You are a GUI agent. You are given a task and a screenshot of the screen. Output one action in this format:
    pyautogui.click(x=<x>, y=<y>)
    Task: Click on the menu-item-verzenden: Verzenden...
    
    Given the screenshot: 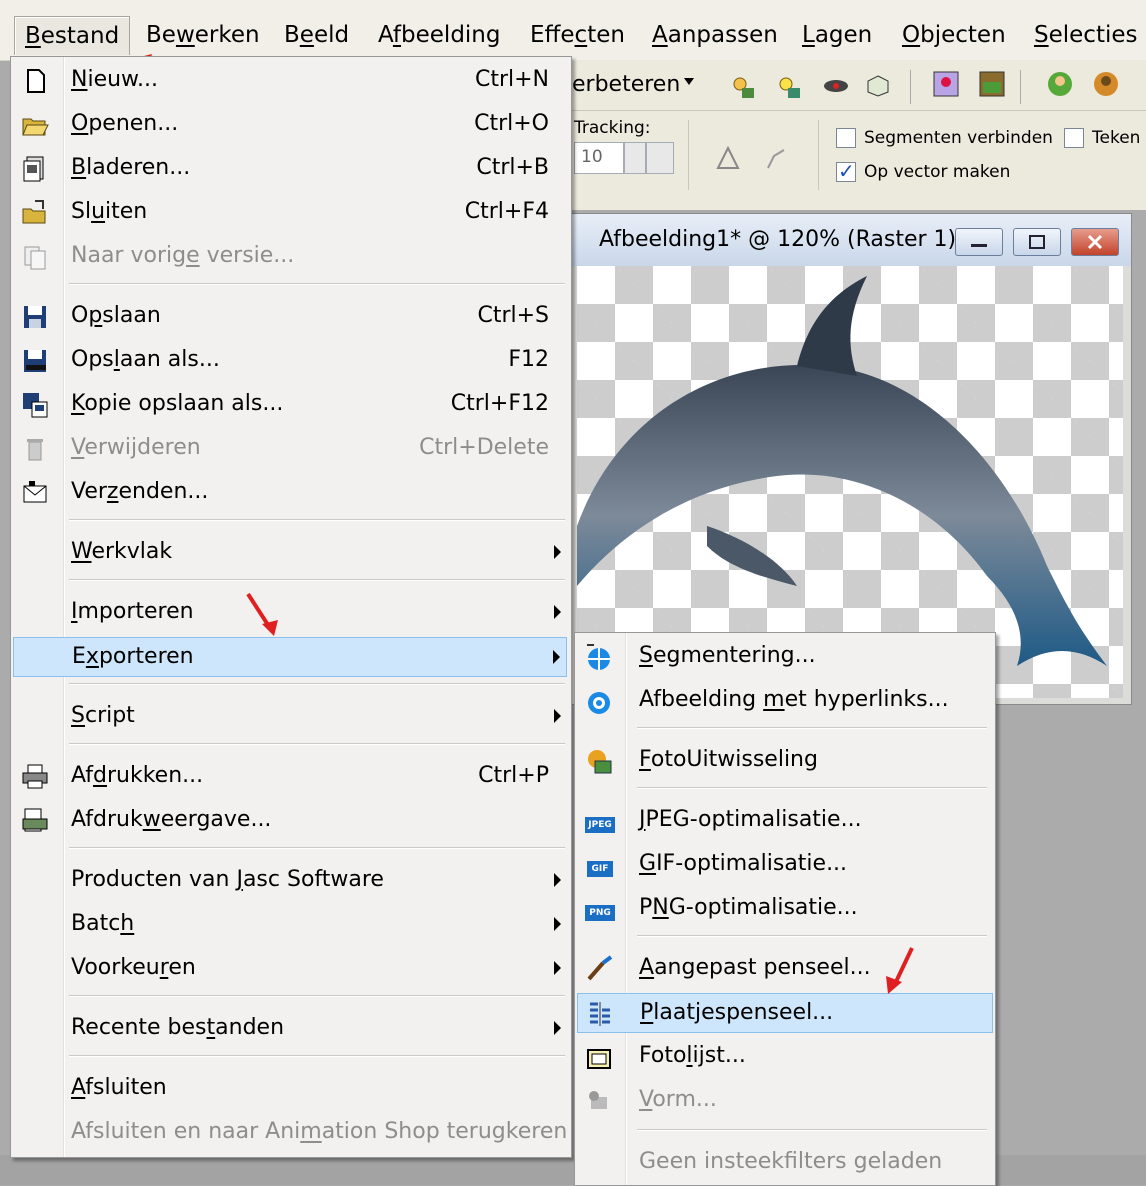 What is the action you would take?
    pyautogui.click(x=290, y=493)
    